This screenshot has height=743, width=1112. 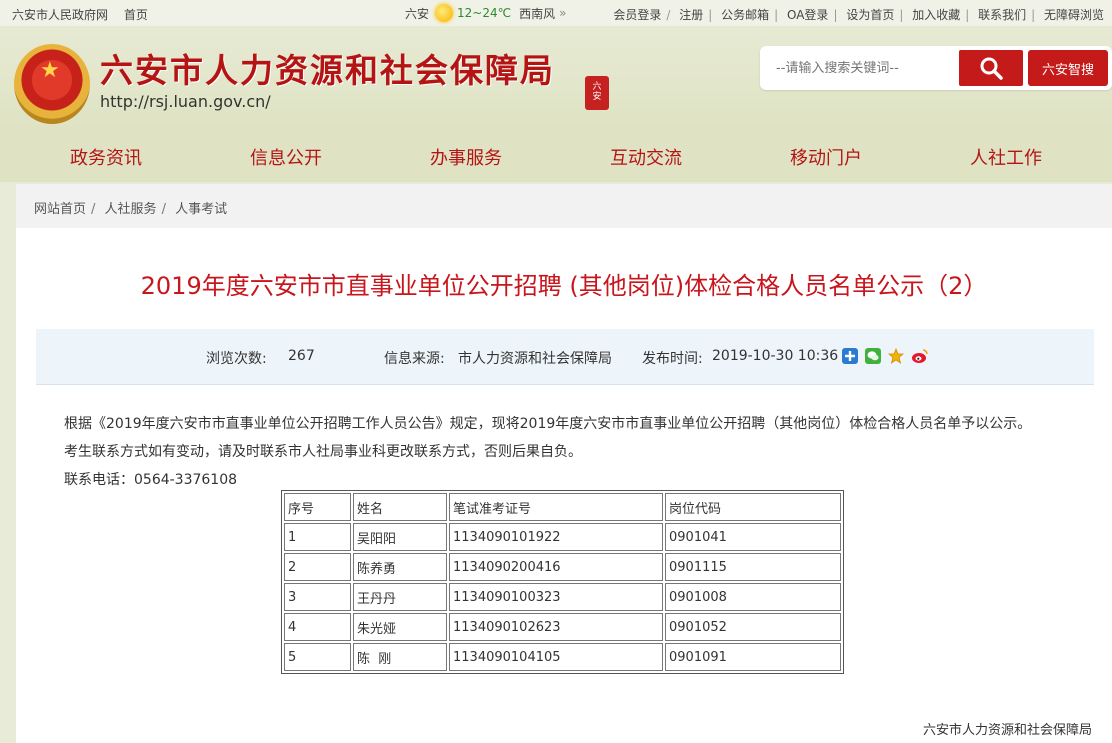 I want to click on views-label: 浏览次数:, so click(x=236, y=359).